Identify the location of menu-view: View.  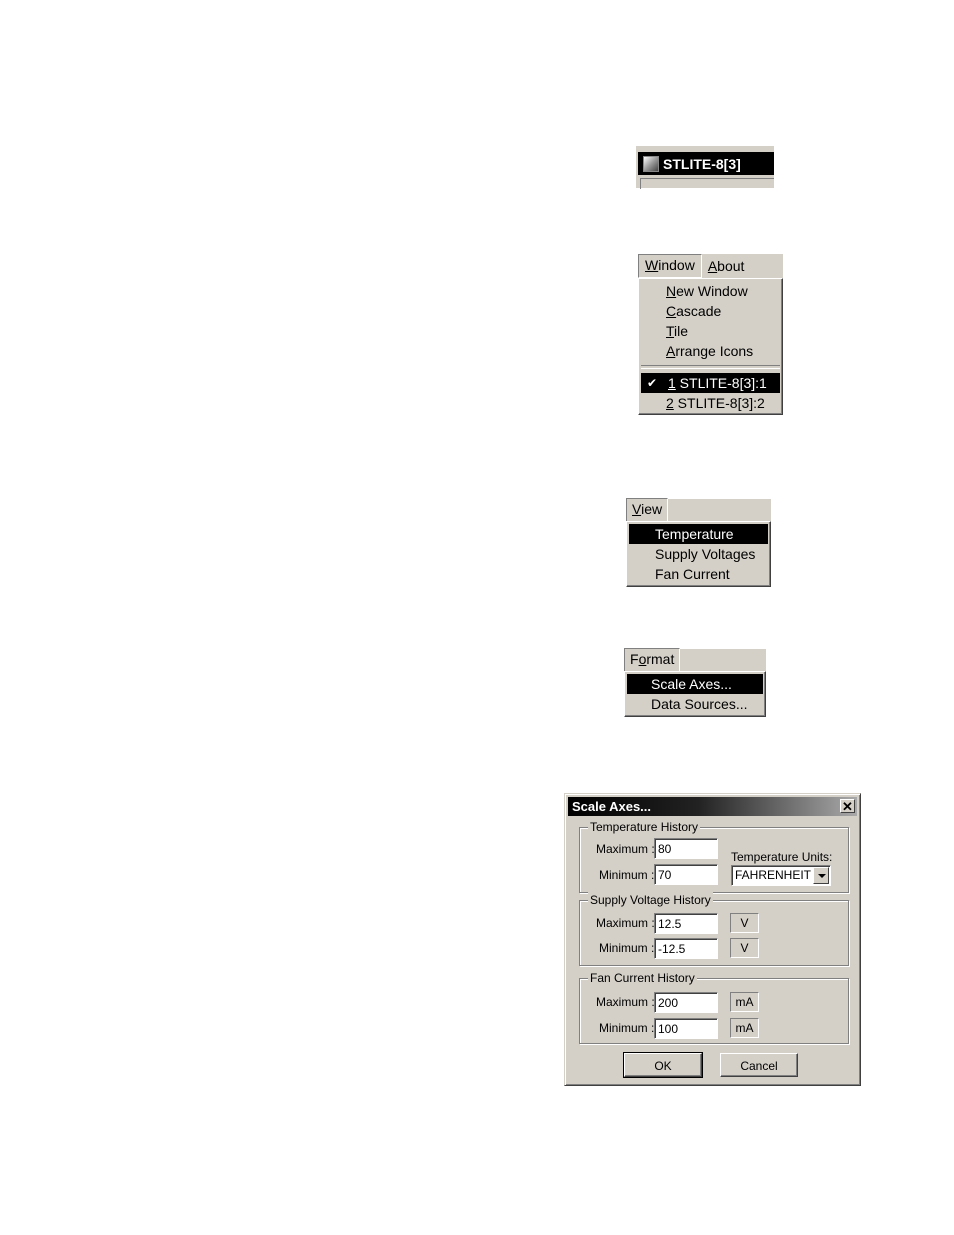
(647, 510).